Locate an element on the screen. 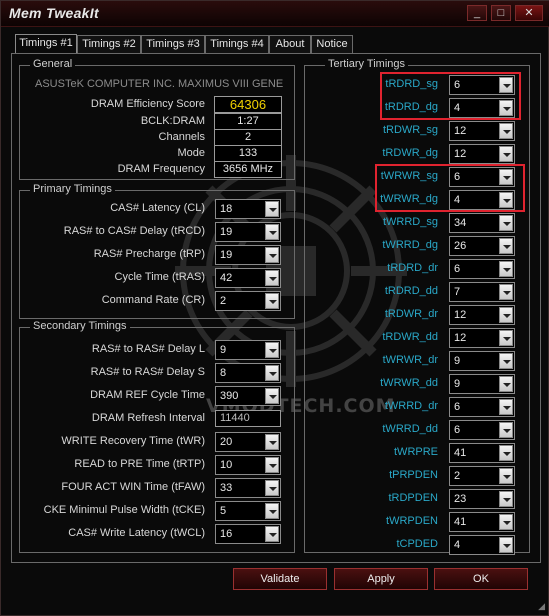 This screenshot has width=549, height=616. tertiary-combo-20-value: 4 is located at coordinates (457, 545).